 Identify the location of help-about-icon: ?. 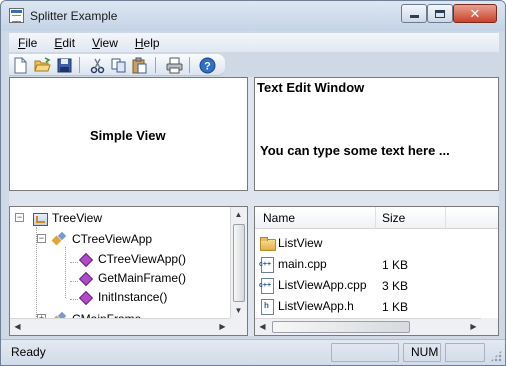
(207, 65).